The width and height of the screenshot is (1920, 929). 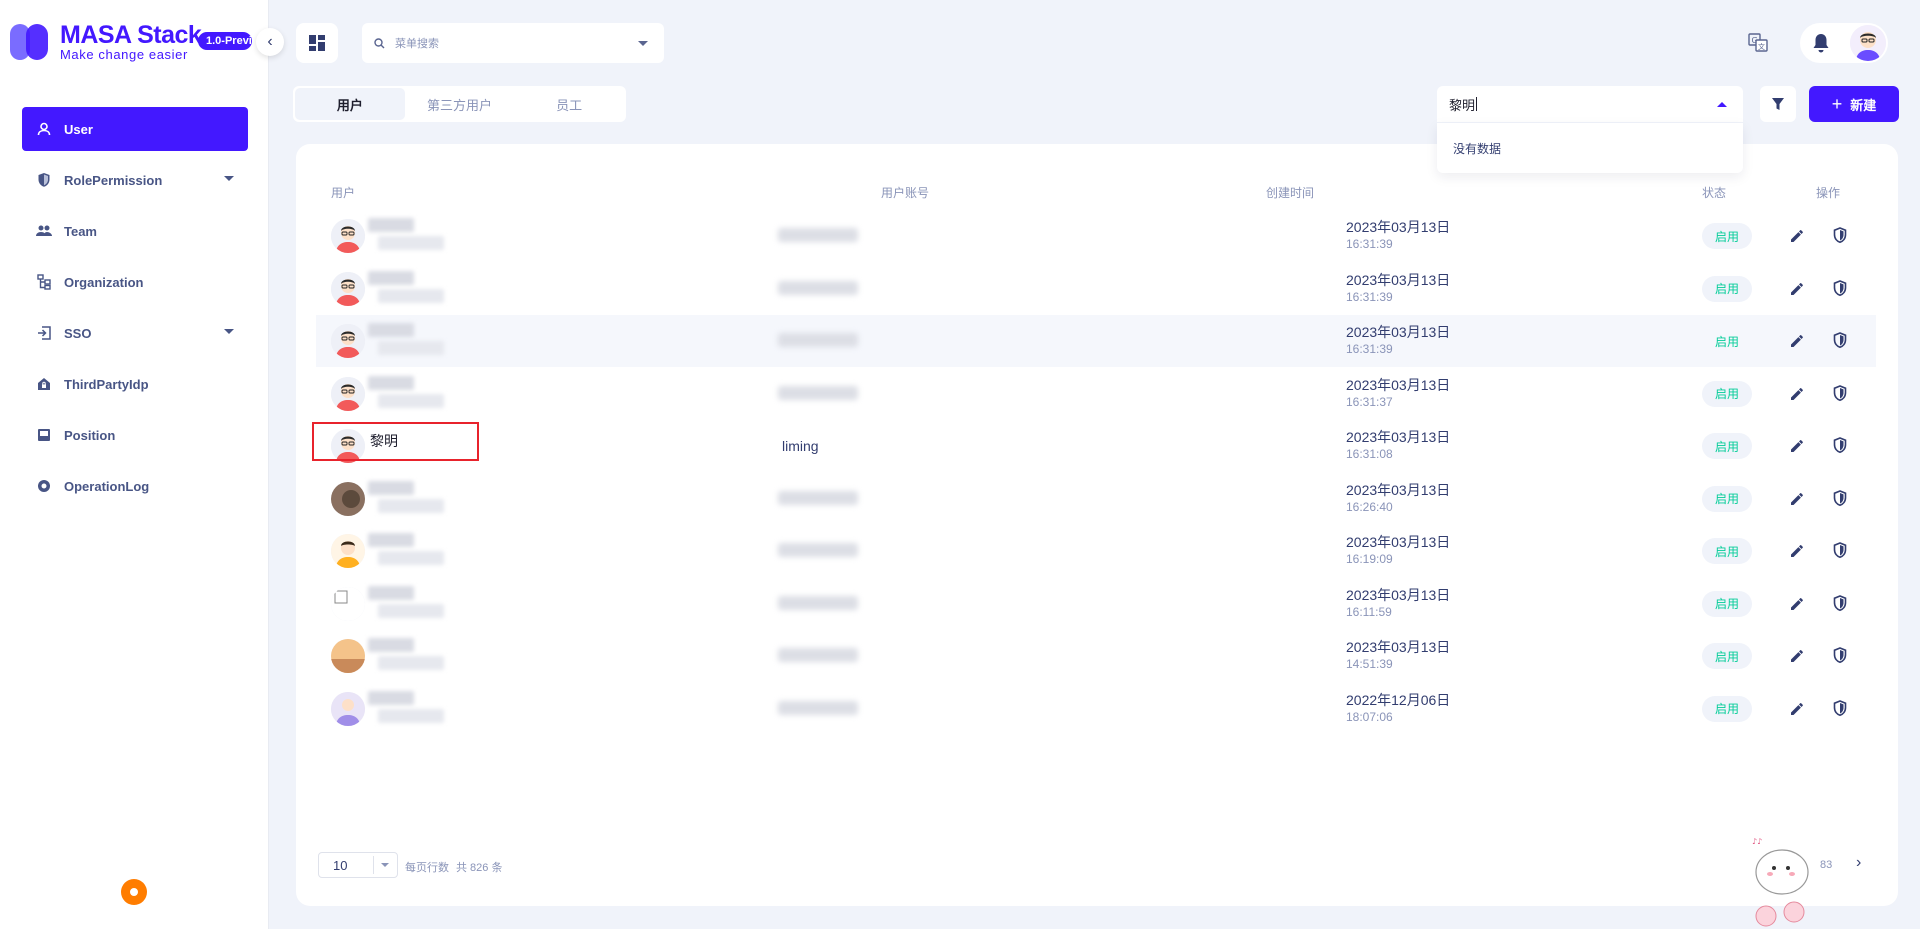 I want to click on menu-search-input: 菜单搜索, so click(x=513, y=43).